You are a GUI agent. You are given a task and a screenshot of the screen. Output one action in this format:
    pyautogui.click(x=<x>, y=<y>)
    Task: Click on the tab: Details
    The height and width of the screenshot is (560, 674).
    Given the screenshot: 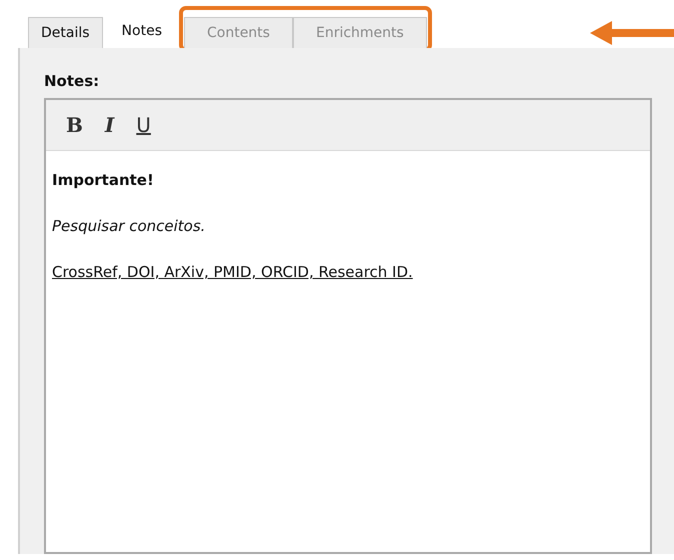 What is the action you would take?
    pyautogui.click(x=65, y=32)
    